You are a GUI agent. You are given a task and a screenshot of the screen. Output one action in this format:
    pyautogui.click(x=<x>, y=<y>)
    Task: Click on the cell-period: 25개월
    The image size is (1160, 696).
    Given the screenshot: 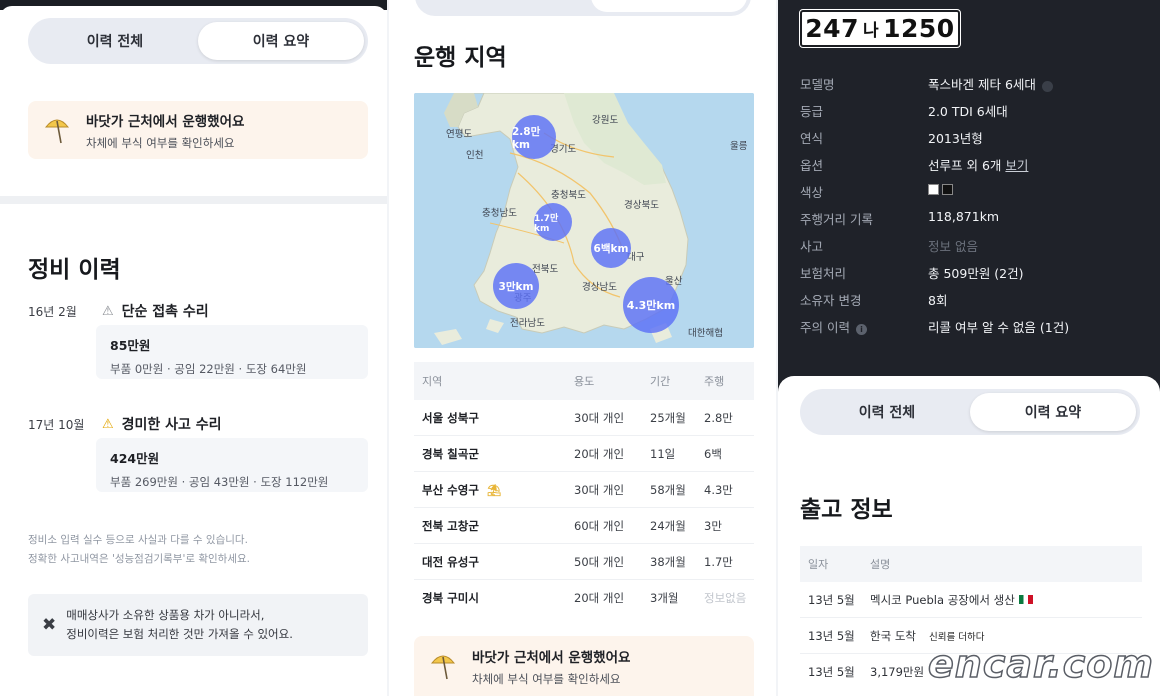 What is the action you would take?
    pyautogui.click(x=668, y=417)
    